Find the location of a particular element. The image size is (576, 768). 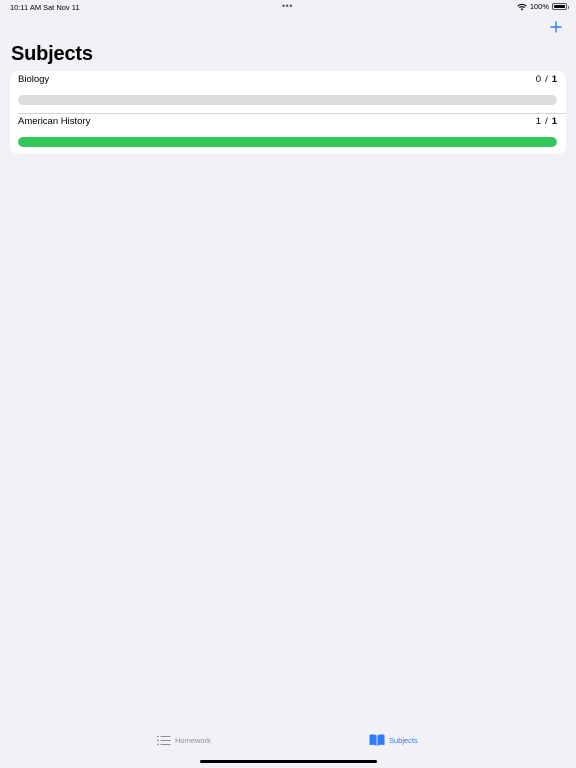

tab-label: Subjects is located at coordinates (403, 740).